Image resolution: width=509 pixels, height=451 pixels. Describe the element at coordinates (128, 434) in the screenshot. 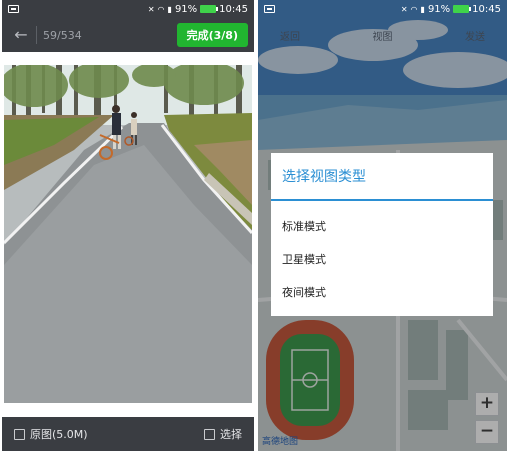

I see `preview-bottom-bar: 原图(5.0M) 选择` at that location.